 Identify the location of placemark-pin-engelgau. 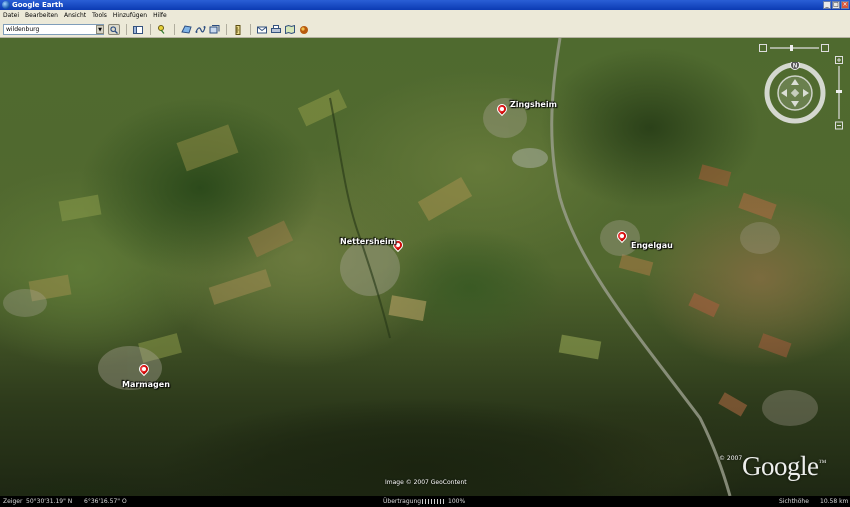
(622, 236).